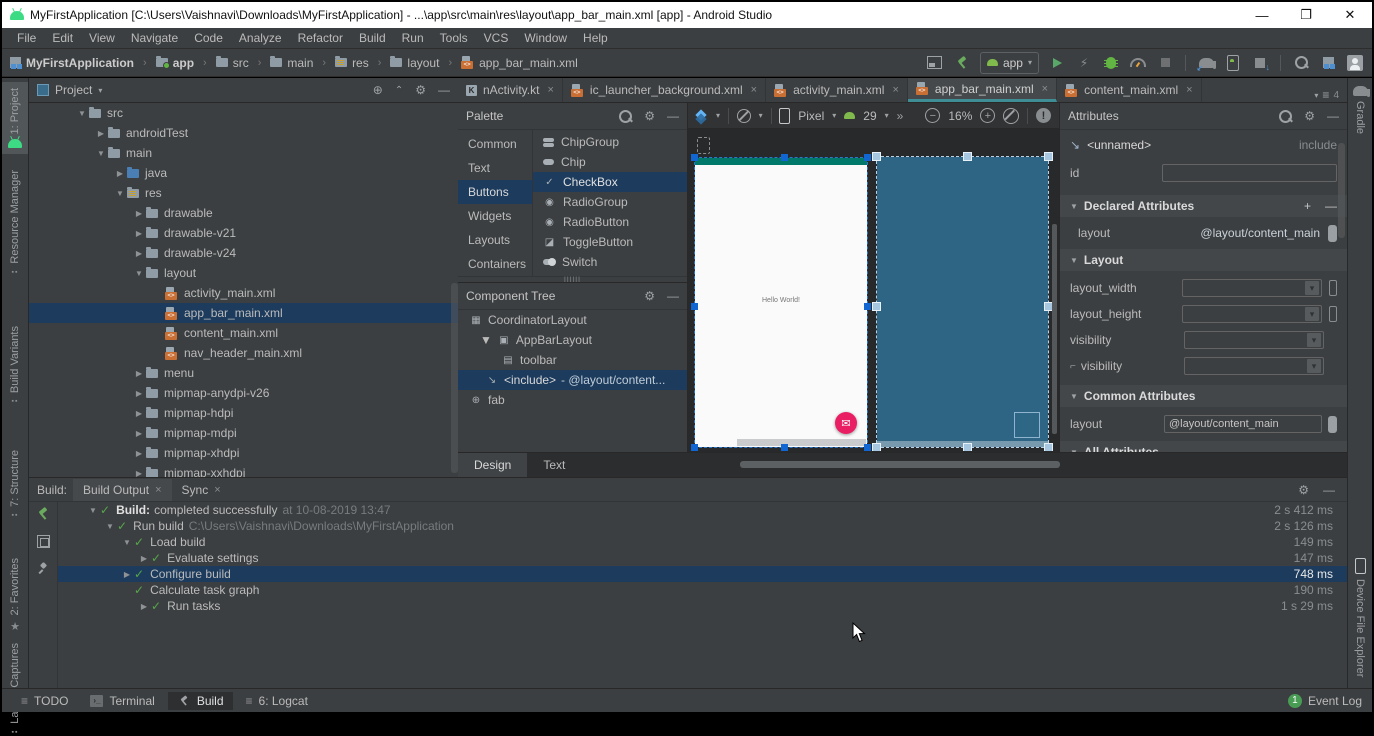 This screenshot has height=736, width=1374. What do you see at coordinates (154, 38) in the screenshot?
I see `menu-navigate: Navigate` at bounding box center [154, 38].